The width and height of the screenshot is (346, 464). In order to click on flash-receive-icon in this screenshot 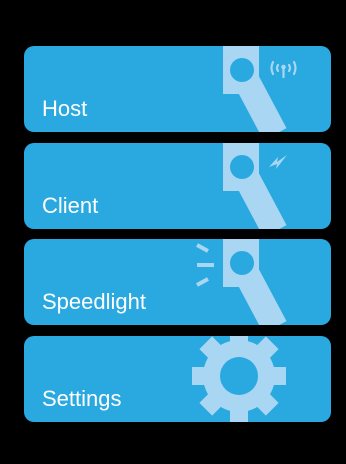, I will do `click(255, 186)`.